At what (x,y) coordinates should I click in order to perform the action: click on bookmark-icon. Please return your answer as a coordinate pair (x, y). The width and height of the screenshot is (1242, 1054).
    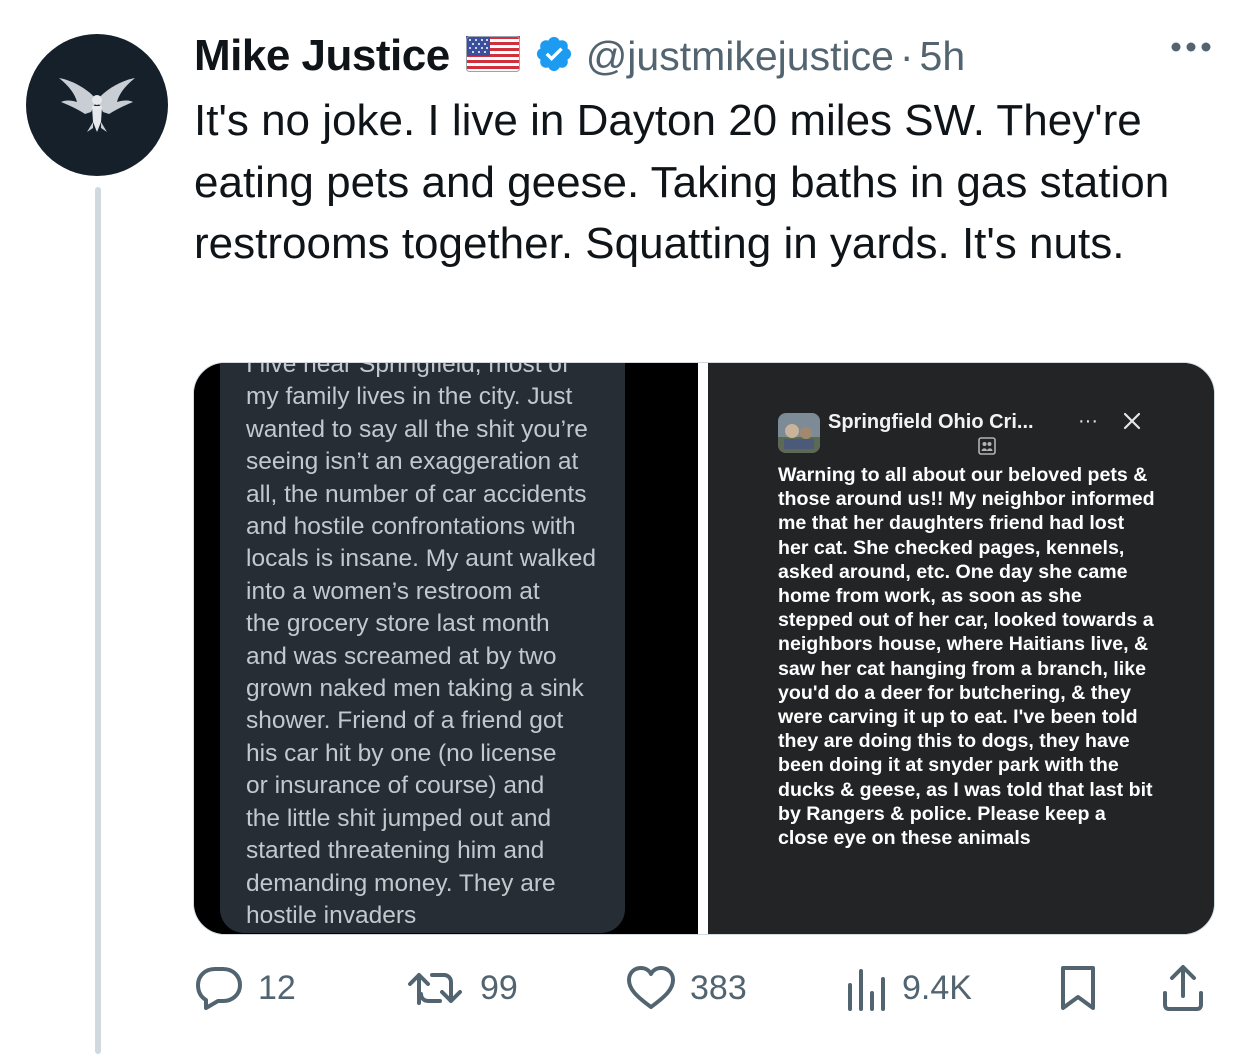
    Looking at the image, I should click on (1078, 988).